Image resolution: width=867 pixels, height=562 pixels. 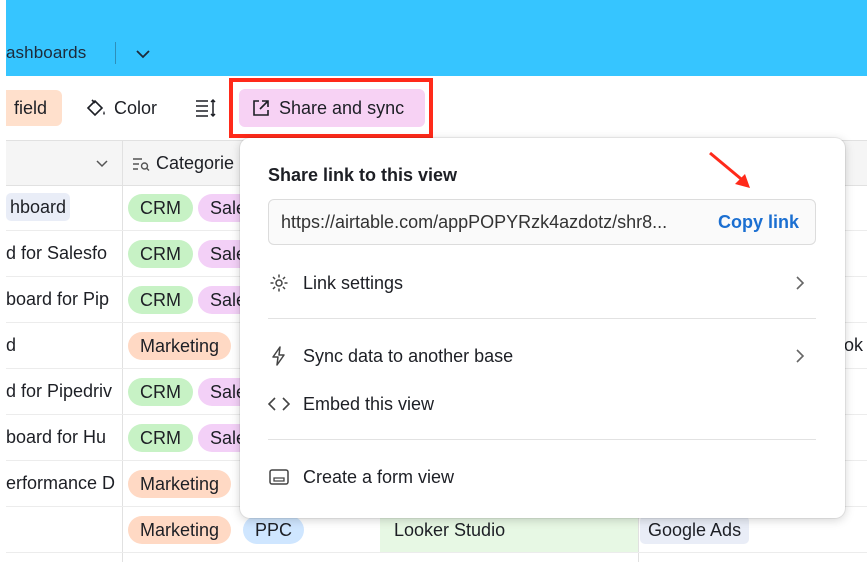 What do you see at coordinates (379, 476) in the screenshot?
I see `create-form-label: Create a form view` at bounding box center [379, 476].